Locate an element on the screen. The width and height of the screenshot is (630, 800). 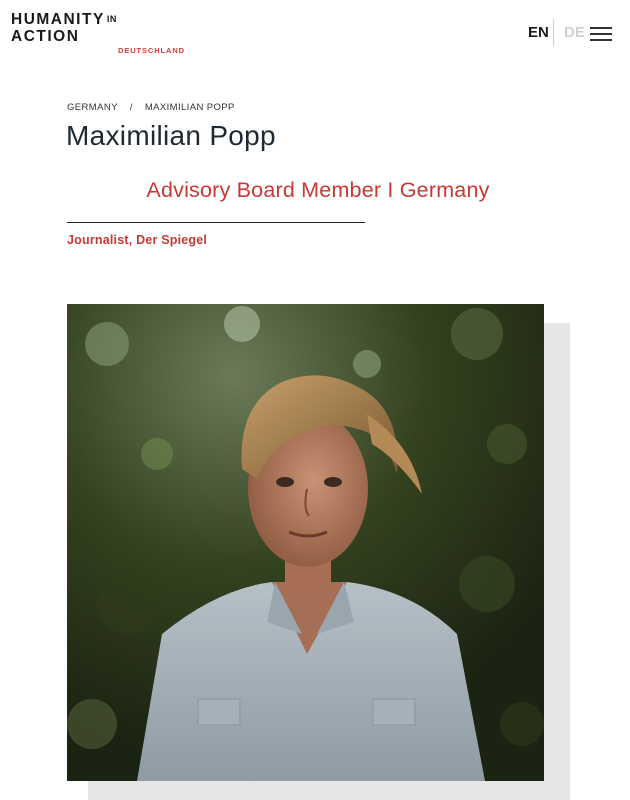
profile-subtitle: Journalist, Der Spiegel is located at coordinates (137, 240).